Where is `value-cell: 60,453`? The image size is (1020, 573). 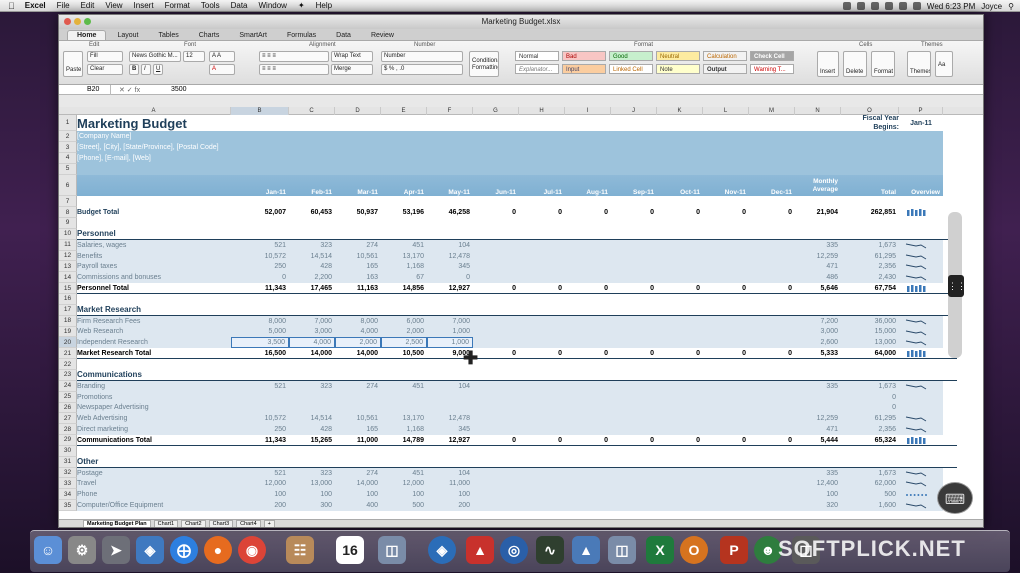 value-cell: 60,453 is located at coordinates (312, 212).